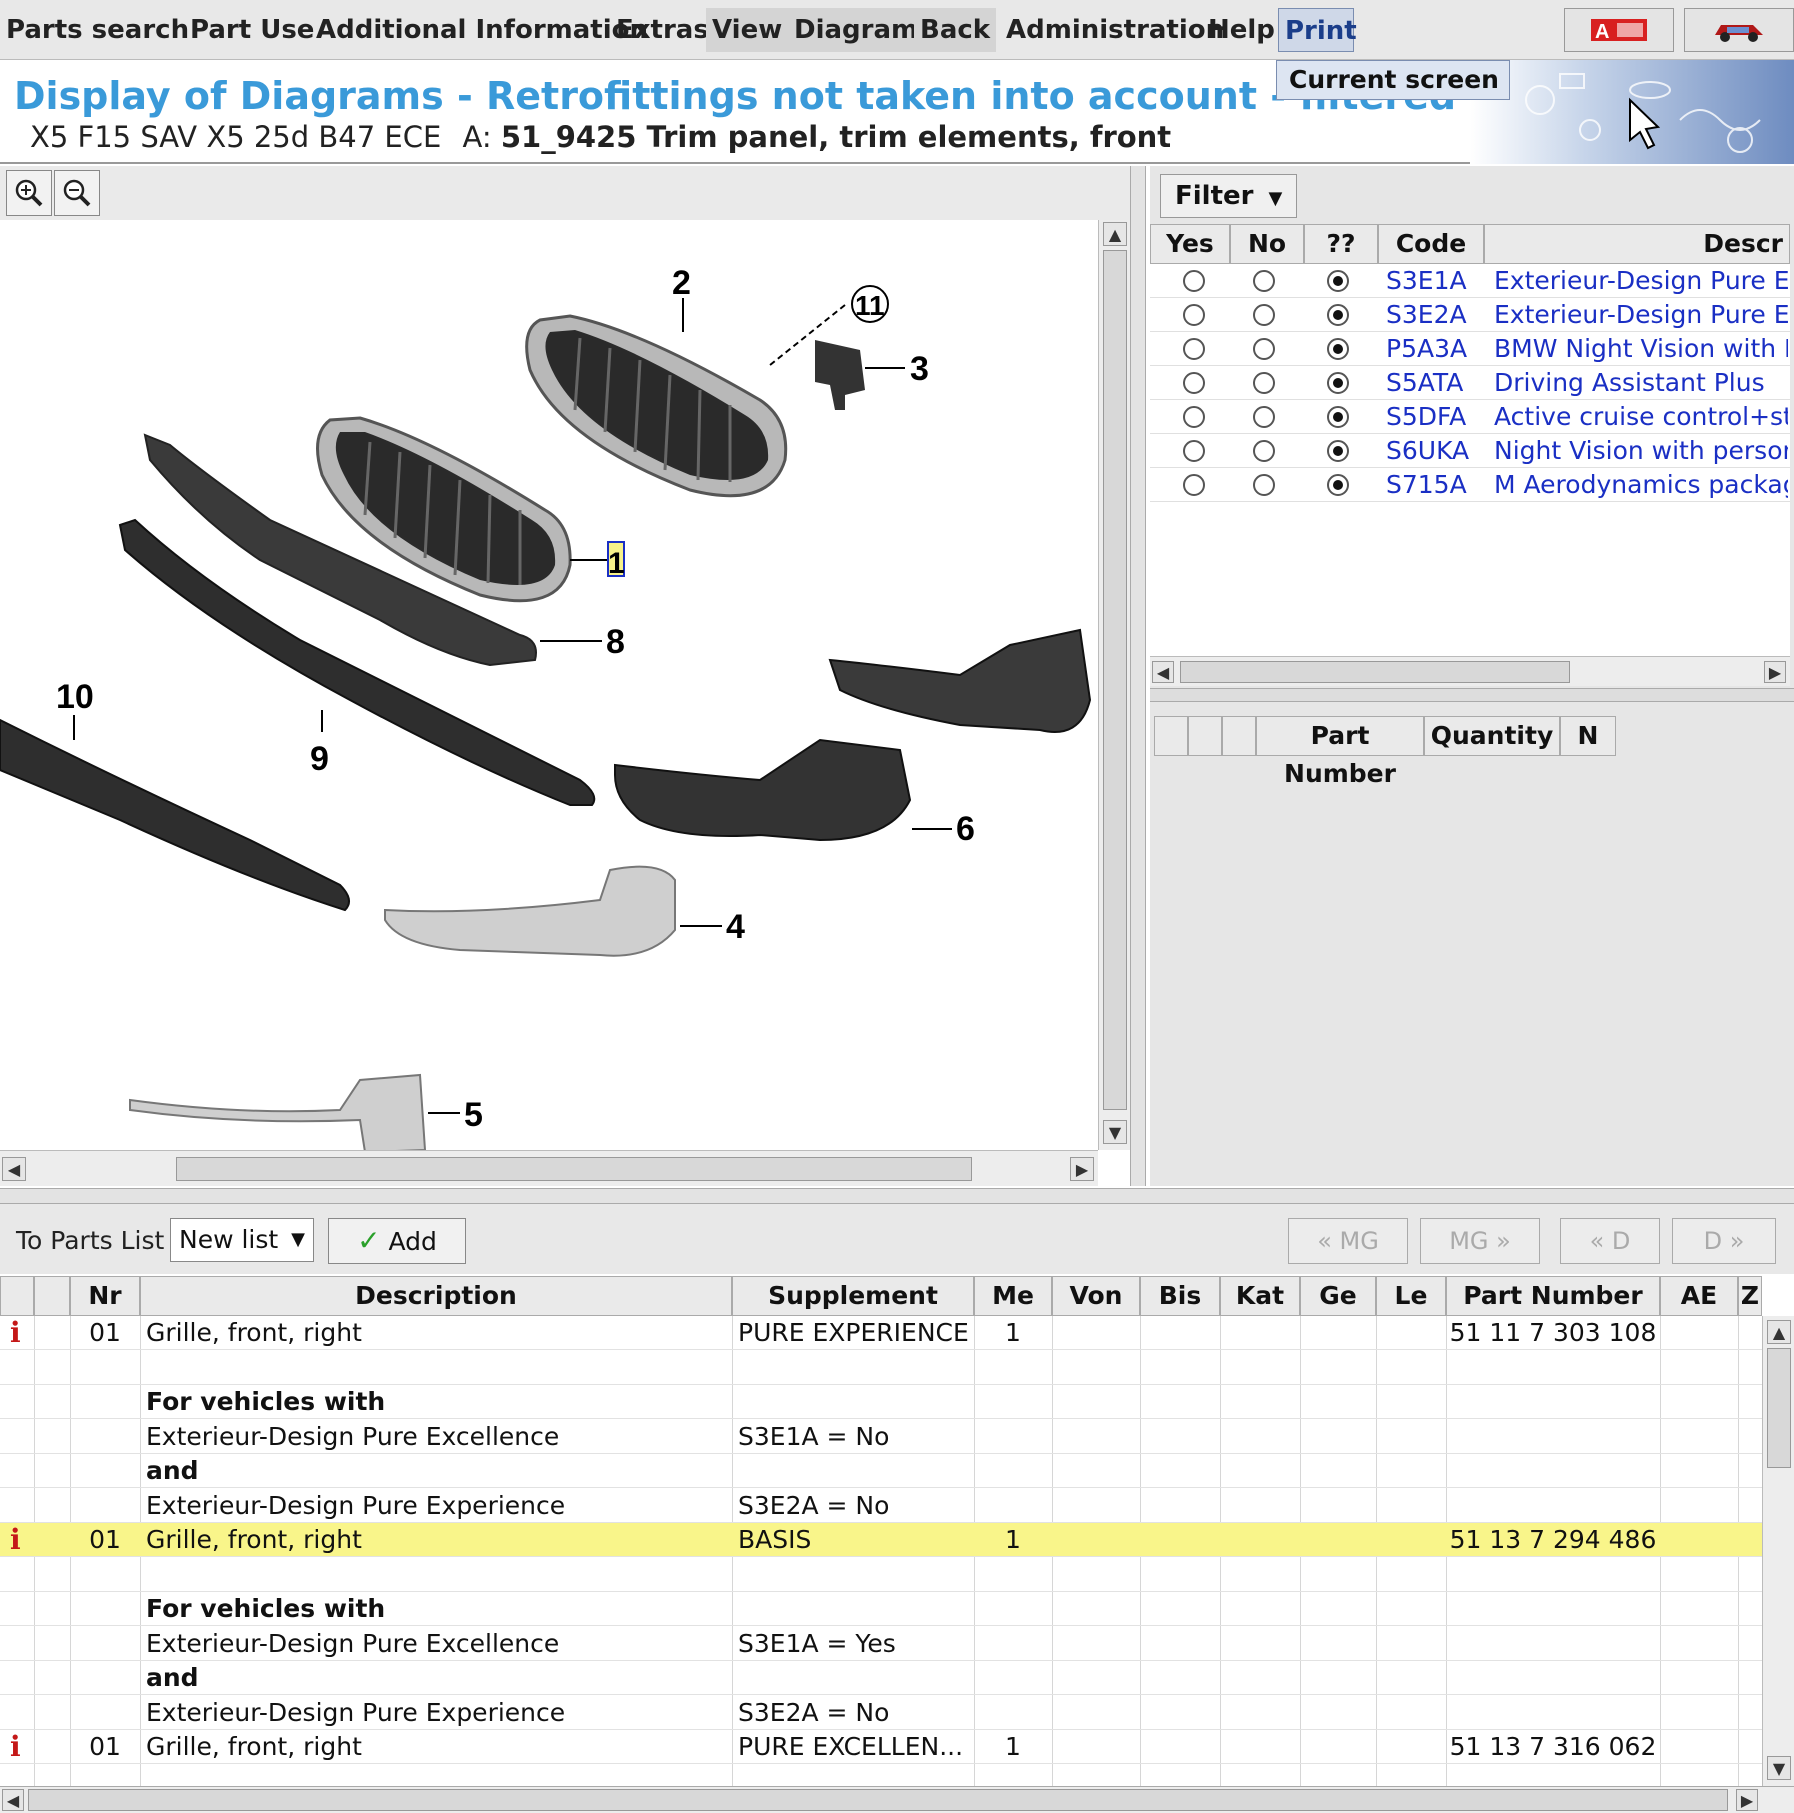  Describe the element at coordinates (955, 30) in the screenshot. I see `menu-back: Back` at that location.